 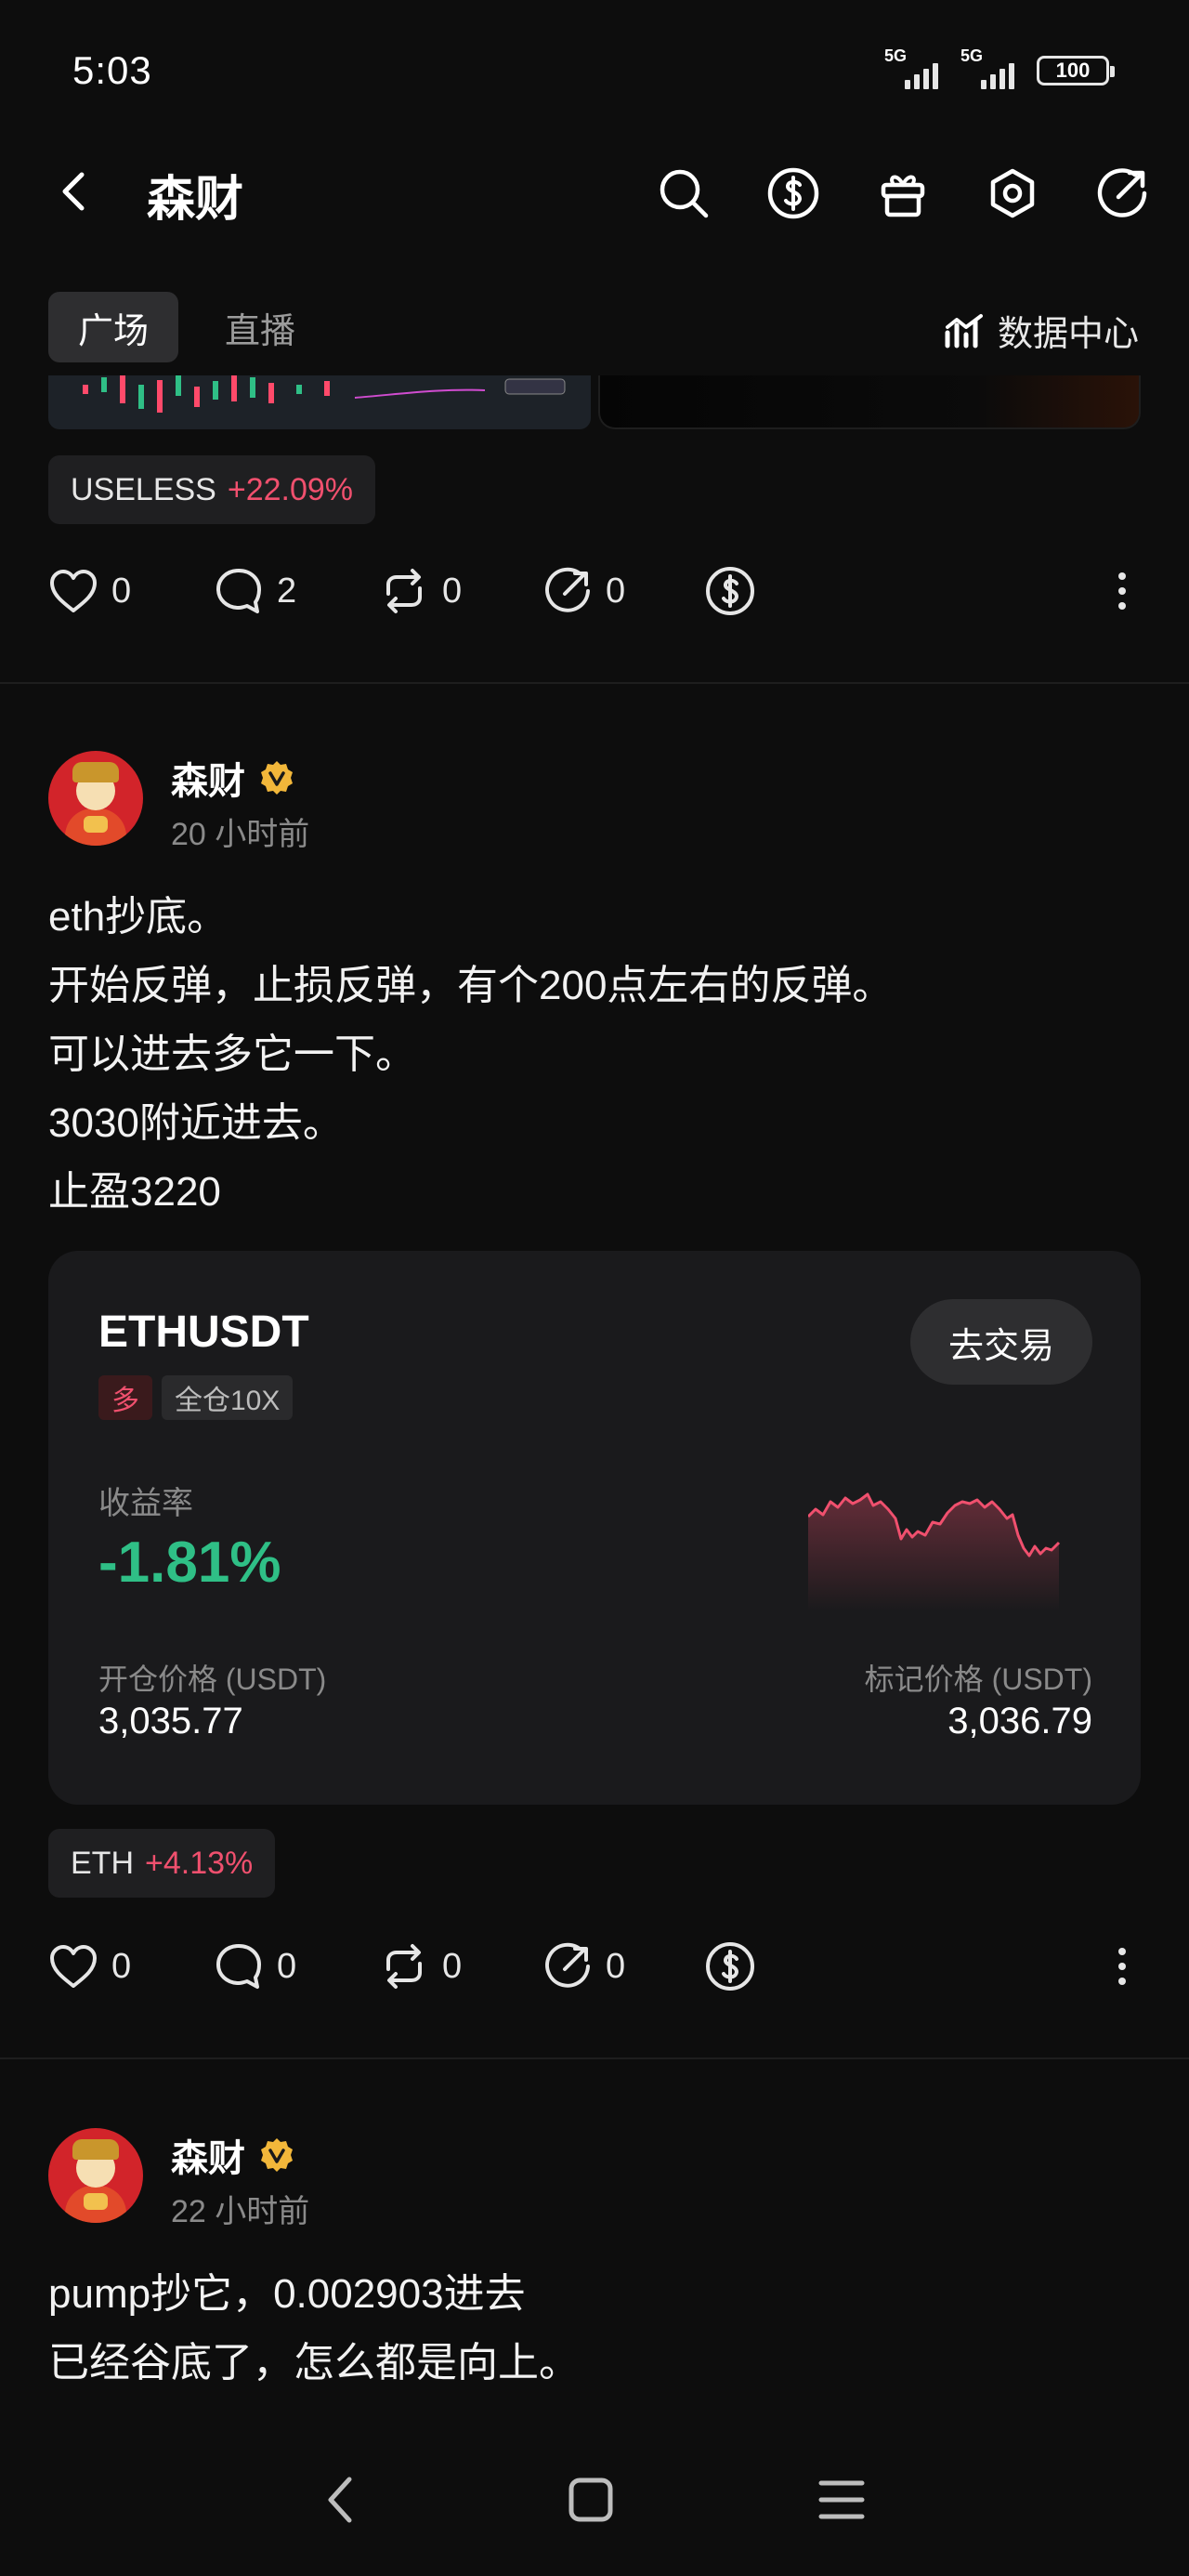 What do you see at coordinates (964, 330) in the screenshot?
I see `chart-icon` at bounding box center [964, 330].